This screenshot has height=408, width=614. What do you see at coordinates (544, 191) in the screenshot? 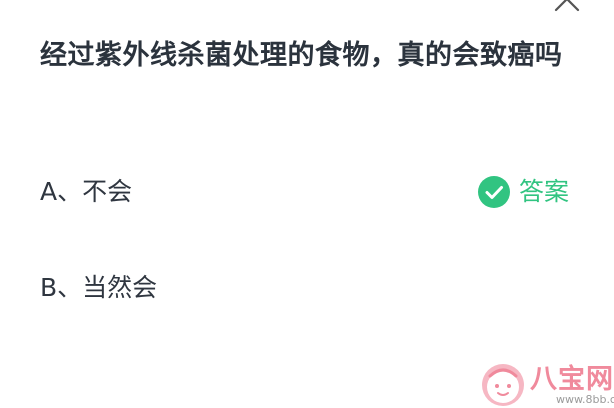
I see `answer-label: 答案` at bounding box center [544, 191].